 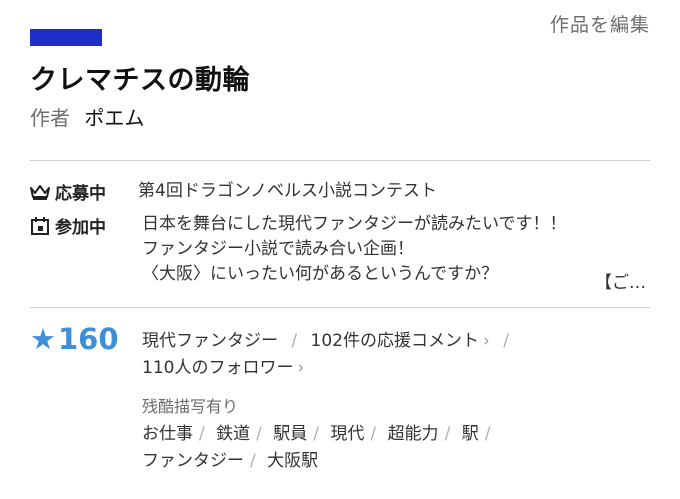 I want to click on participation-badge-label: 参加中, so click(x=80, y=228).